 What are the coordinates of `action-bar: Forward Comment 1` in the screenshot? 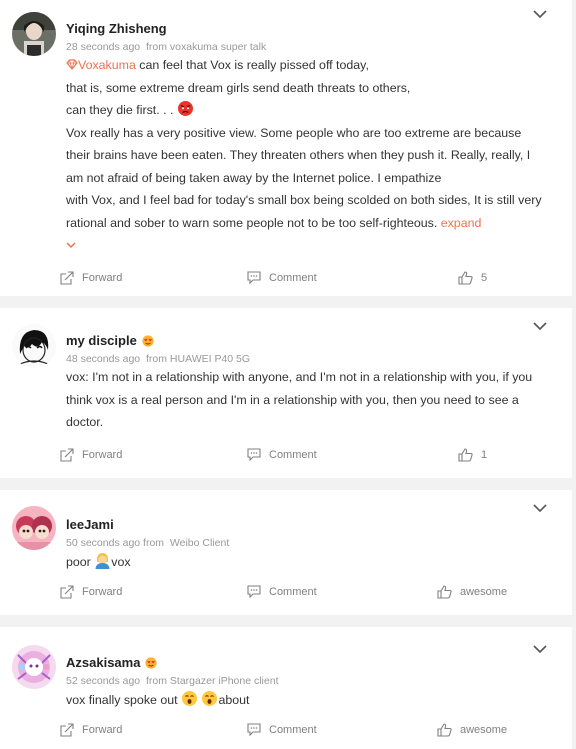 It's located at (286, 458).